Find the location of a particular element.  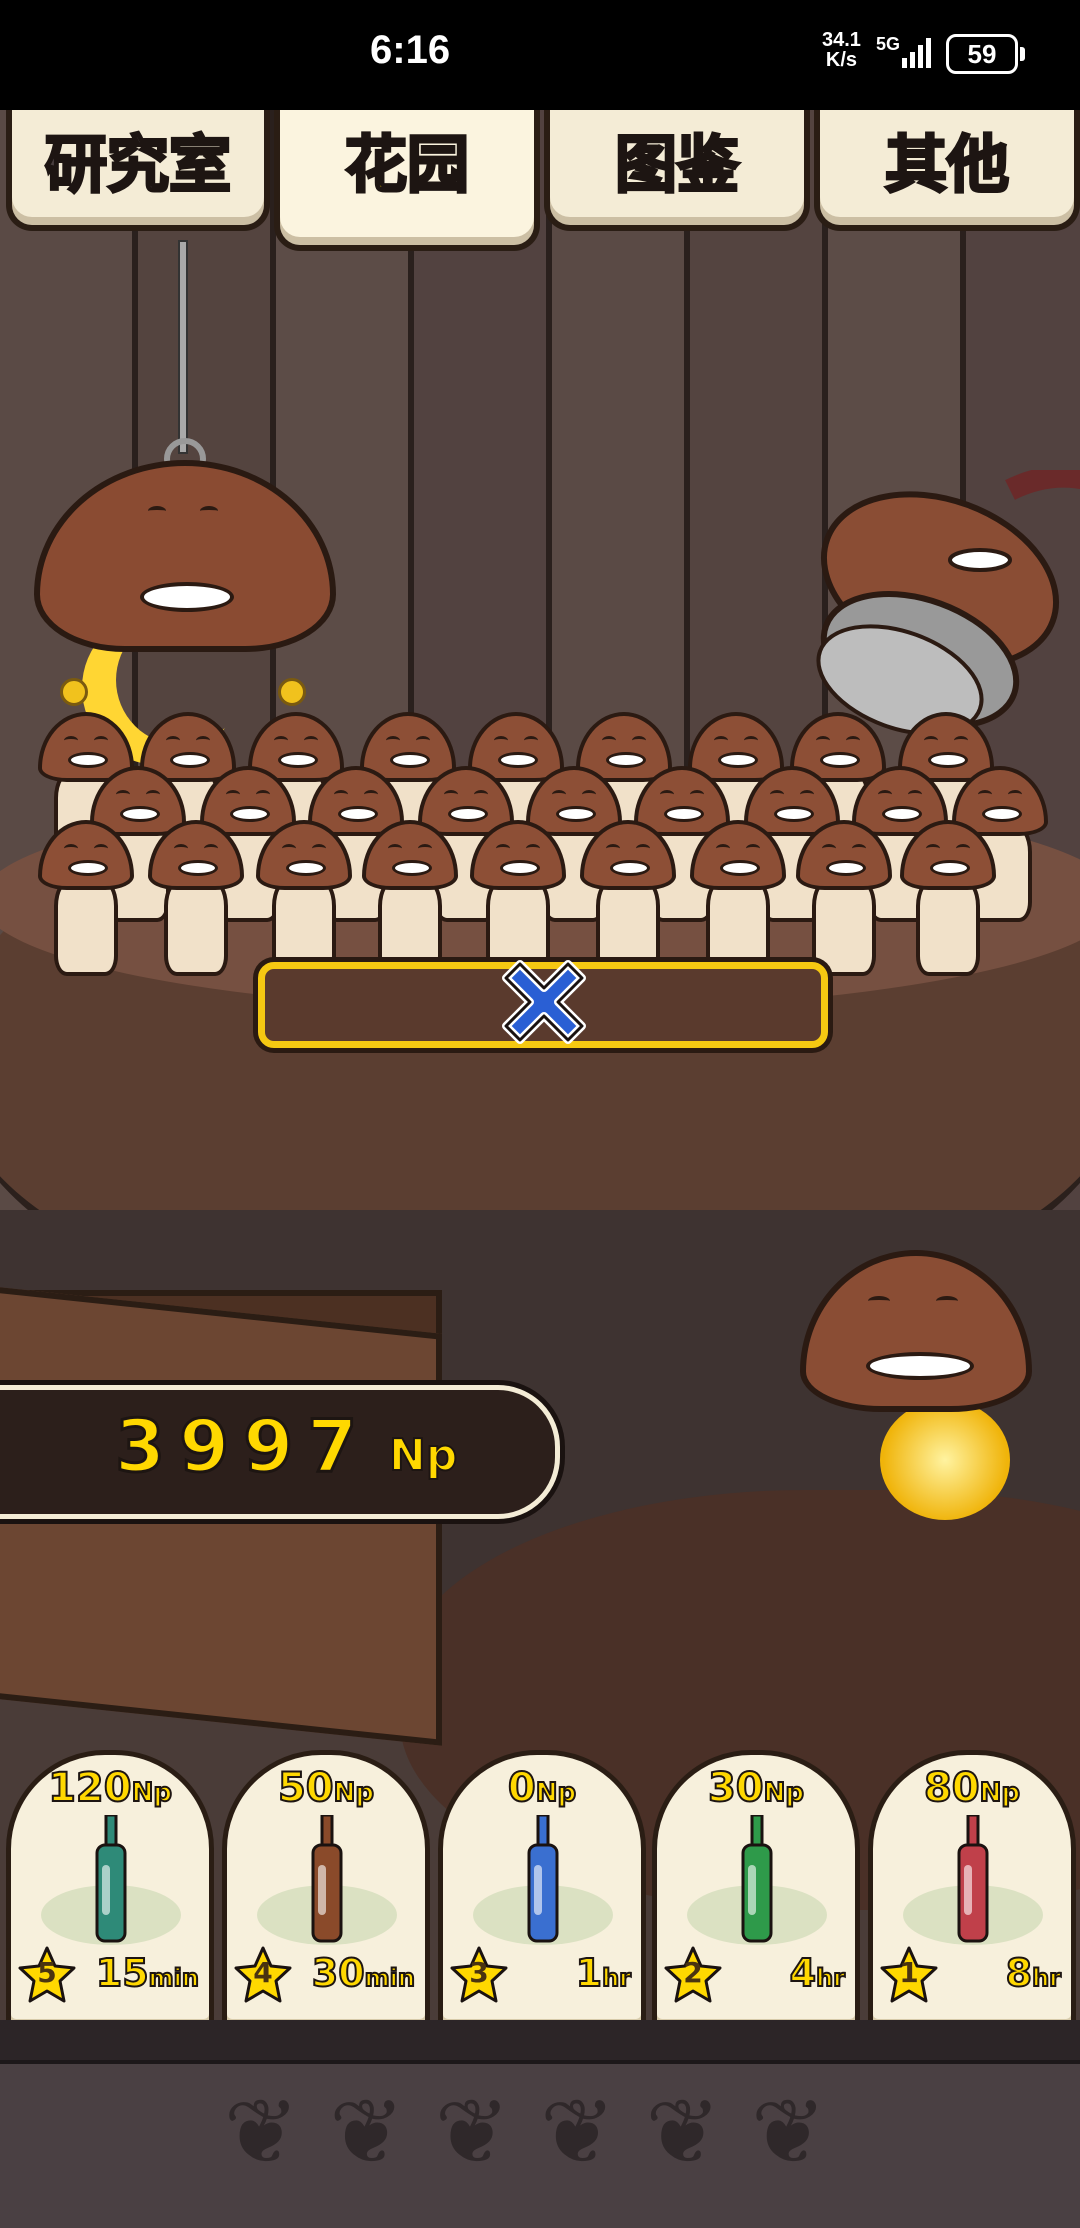

tab-garden: 花园 is located at coordinates (407, 180).